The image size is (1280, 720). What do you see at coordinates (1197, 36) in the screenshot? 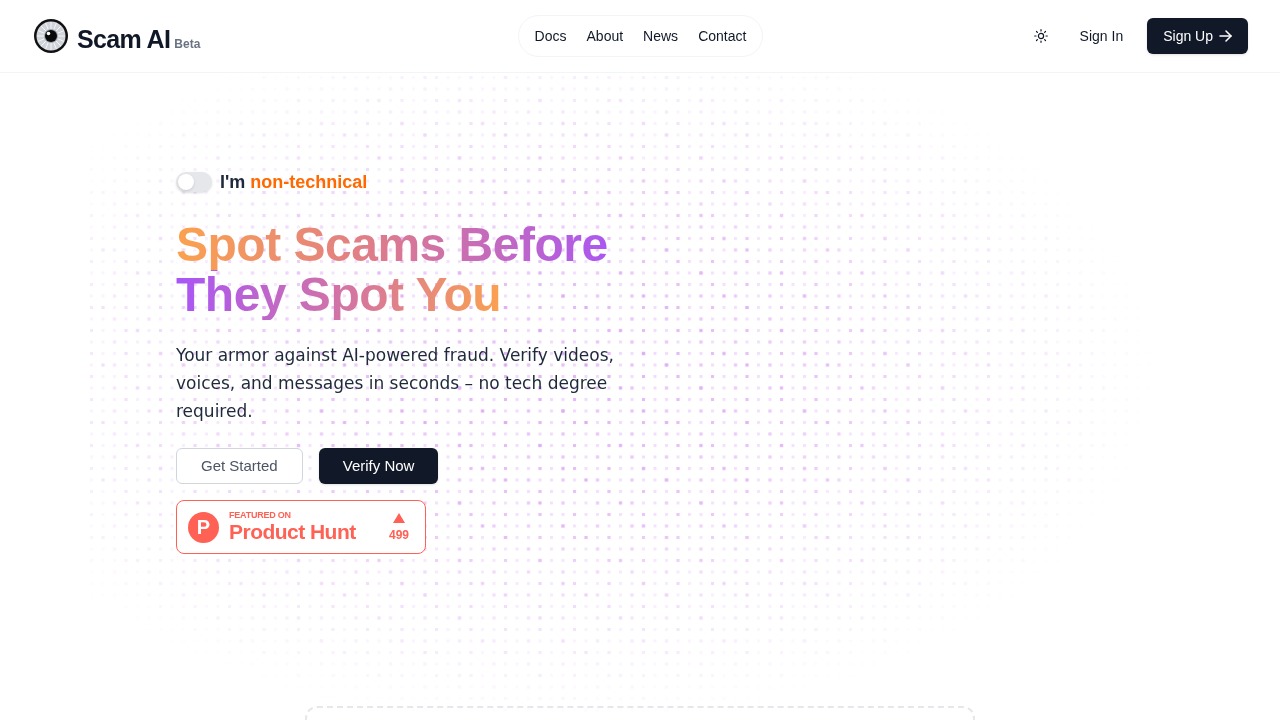
I see `sign-up-button: Sign Up` at bounding box center [1197, 36].